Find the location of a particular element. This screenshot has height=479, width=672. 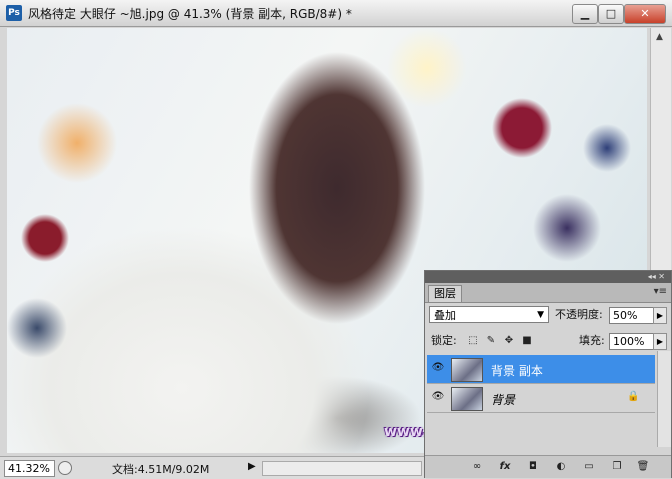

maximize-button: □ is located at coordinates (611, 14).